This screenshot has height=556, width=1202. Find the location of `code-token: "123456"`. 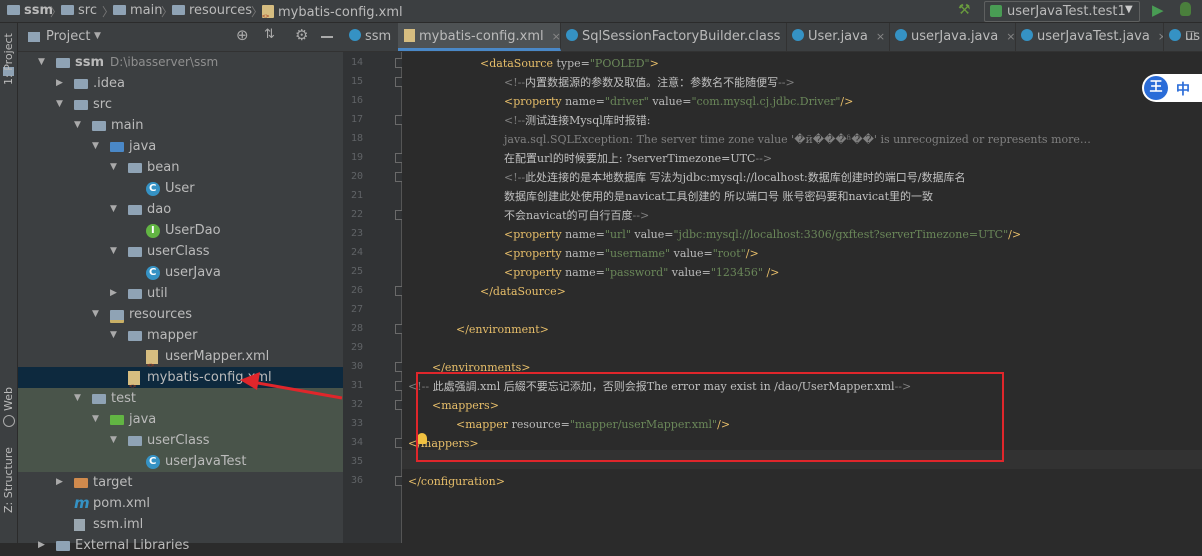

code-token: "123456" is located at coordinates (738, 272).